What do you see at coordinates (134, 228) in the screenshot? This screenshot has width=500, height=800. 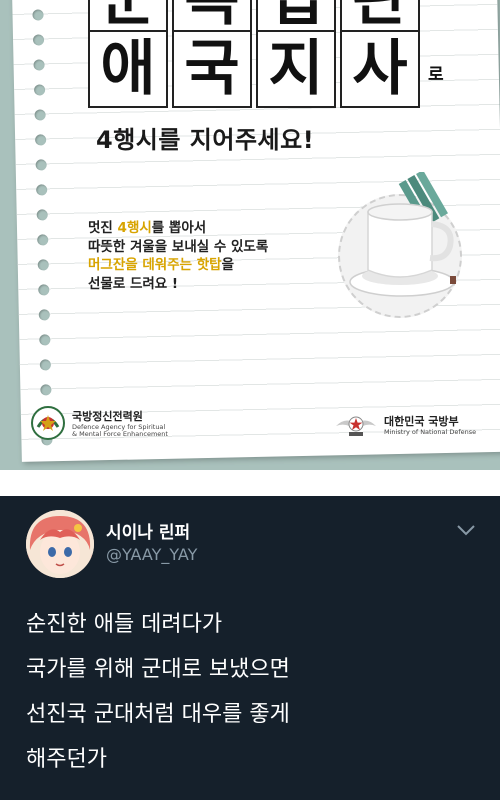 I see `desc-highlight: 4행시` at bounding box center [134, 228].